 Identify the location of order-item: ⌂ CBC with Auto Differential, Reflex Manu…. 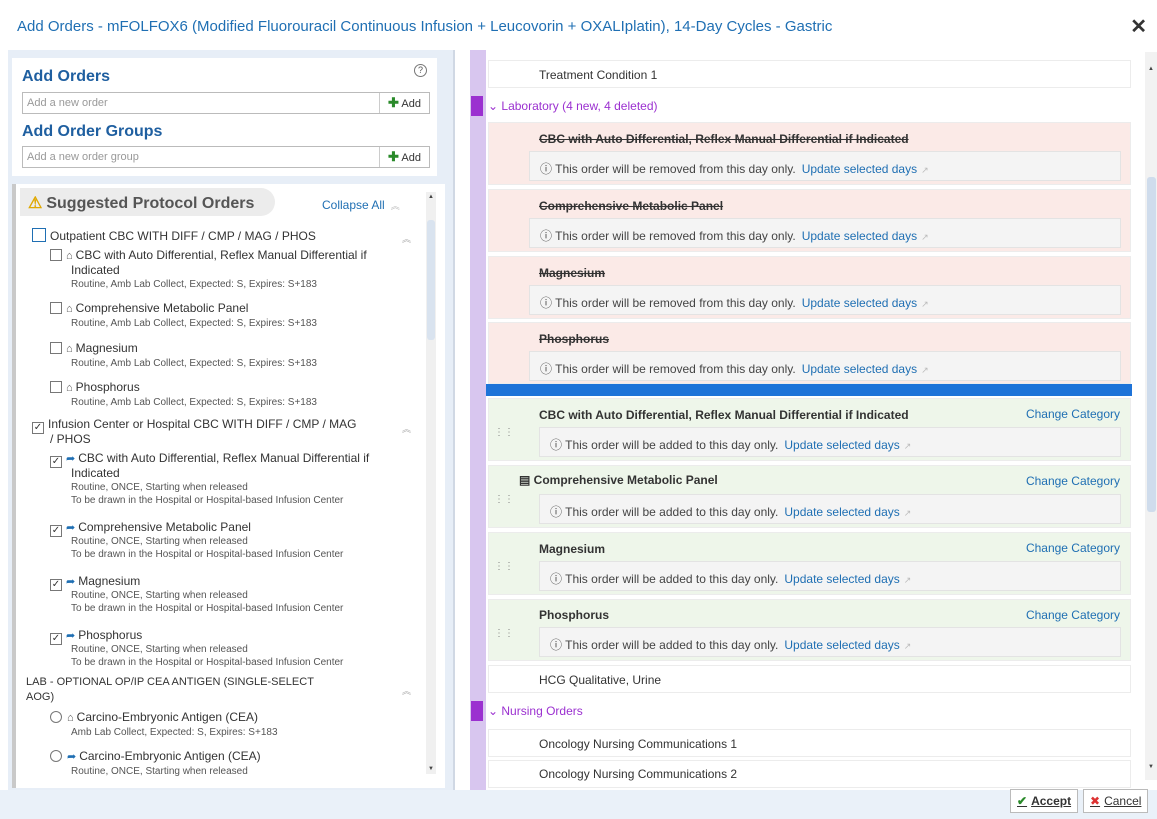
(208, 255).